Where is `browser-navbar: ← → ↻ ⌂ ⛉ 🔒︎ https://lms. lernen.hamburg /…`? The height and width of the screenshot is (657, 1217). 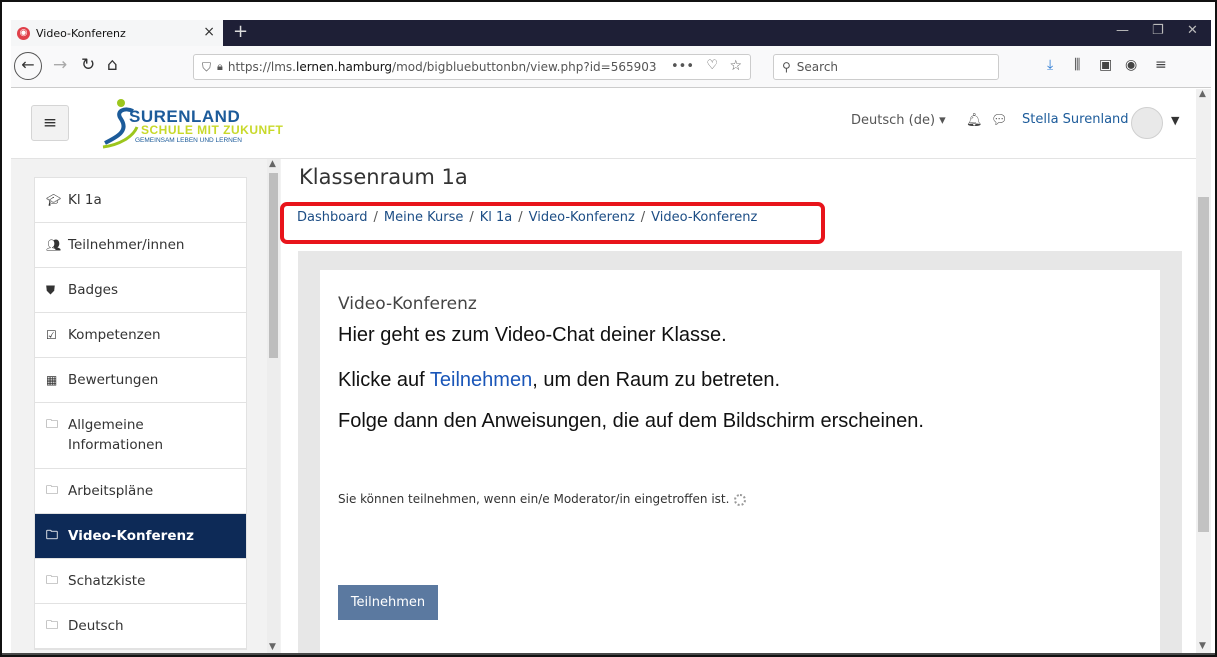 browser-navbar: ← → ↻ ⌂ ⛉ 🔒︎ https://lms. lernen.hamburg /… is located at coordinates (611, 67).